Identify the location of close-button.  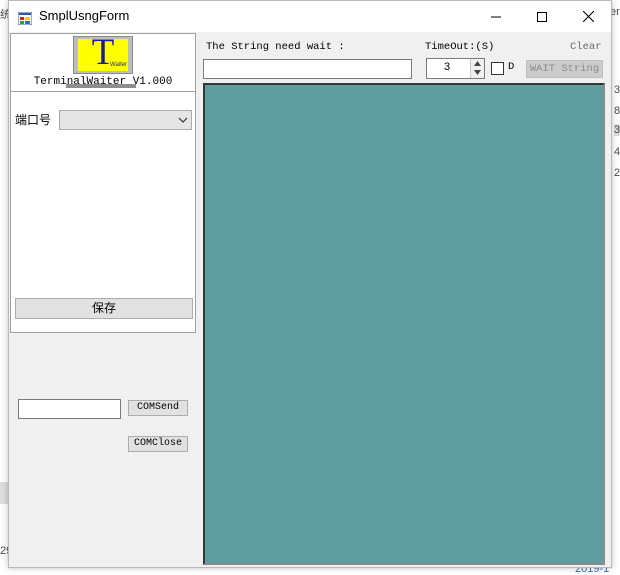
(588, 16).